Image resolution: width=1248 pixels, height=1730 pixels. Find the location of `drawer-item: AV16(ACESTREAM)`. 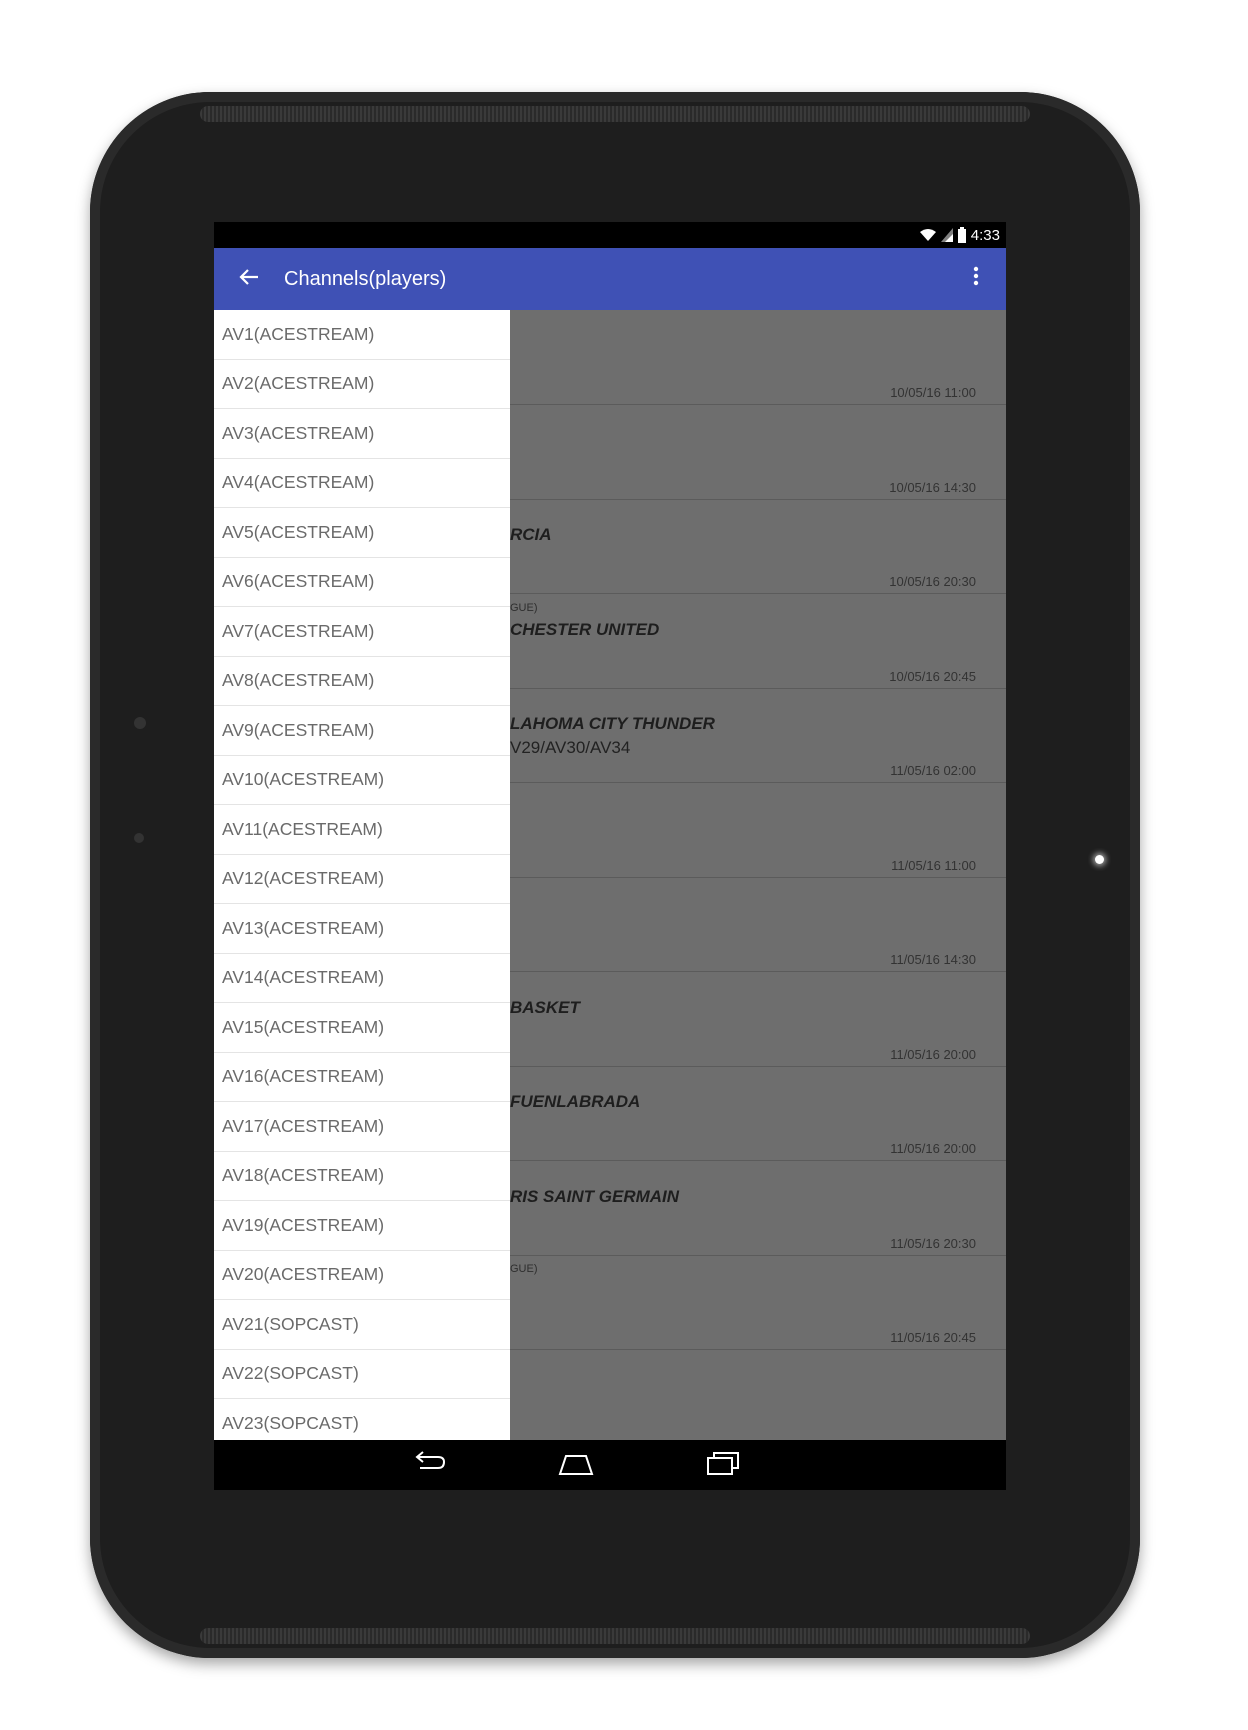

drawer-item: AV16(ACESTREAM) is located at coordinates (362, 1077).